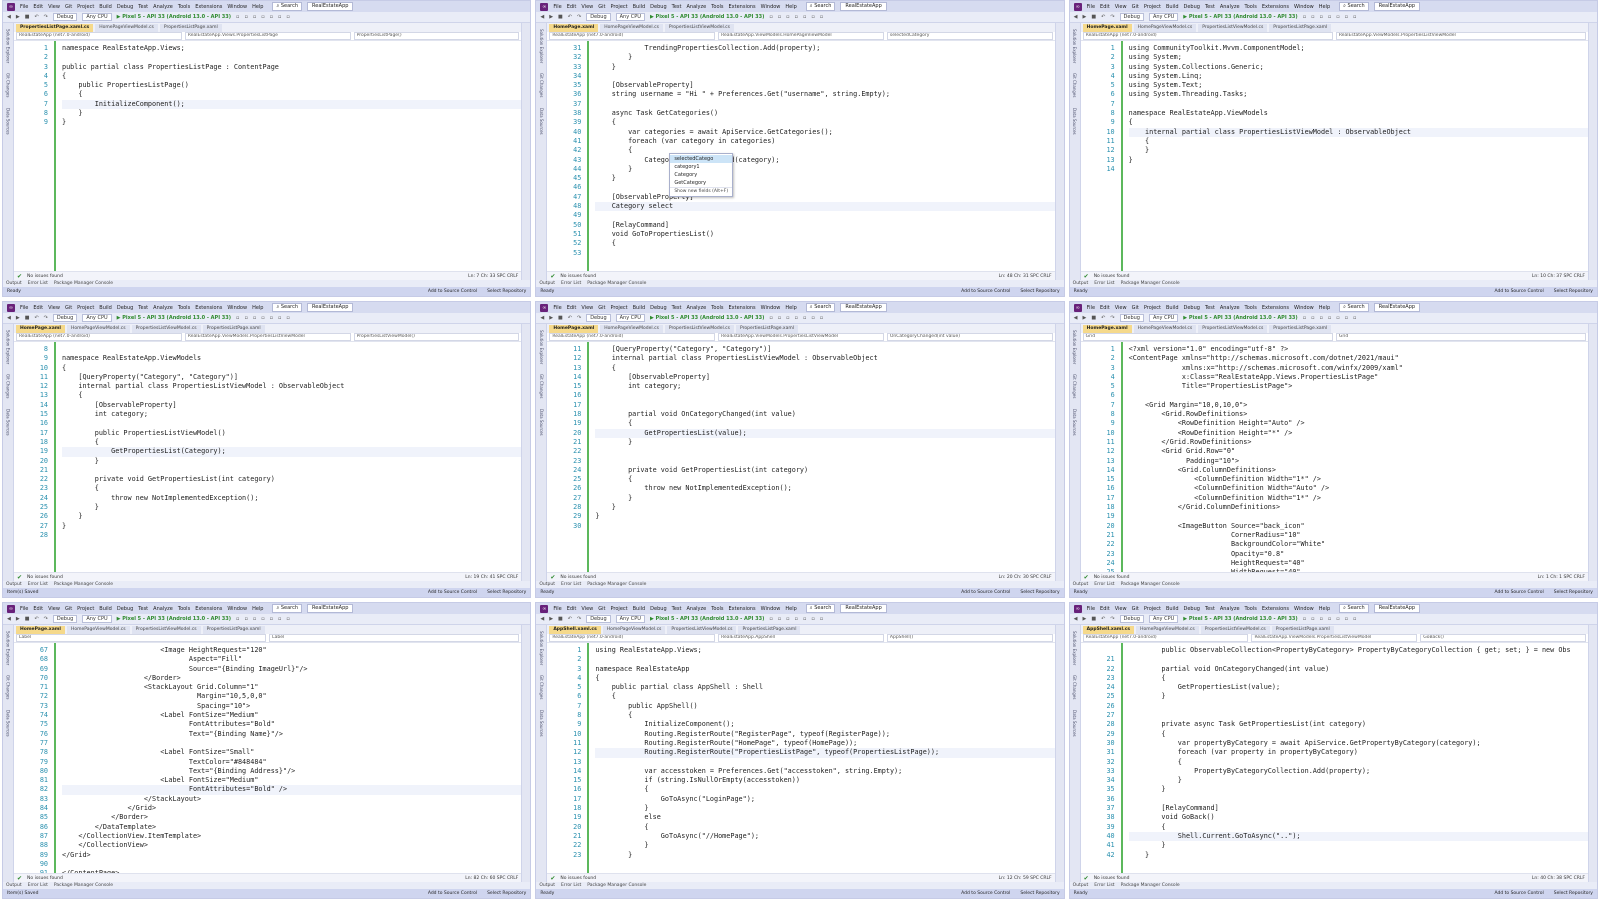 The height and width of the screenshot is (899, 1600). I want to click on code-line: int category;, so click(824, 386).